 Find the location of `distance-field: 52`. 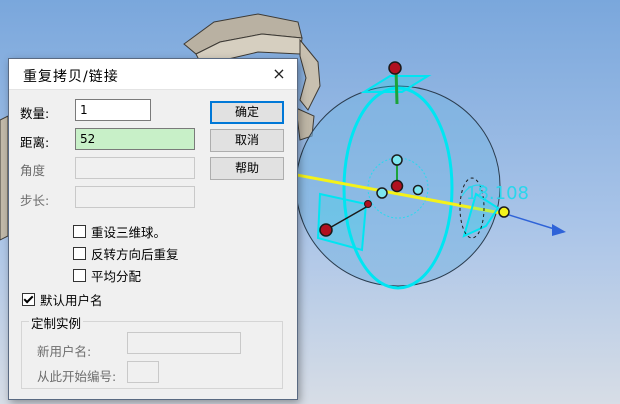

distance-field: 52 is located at coordinates (135, 139).